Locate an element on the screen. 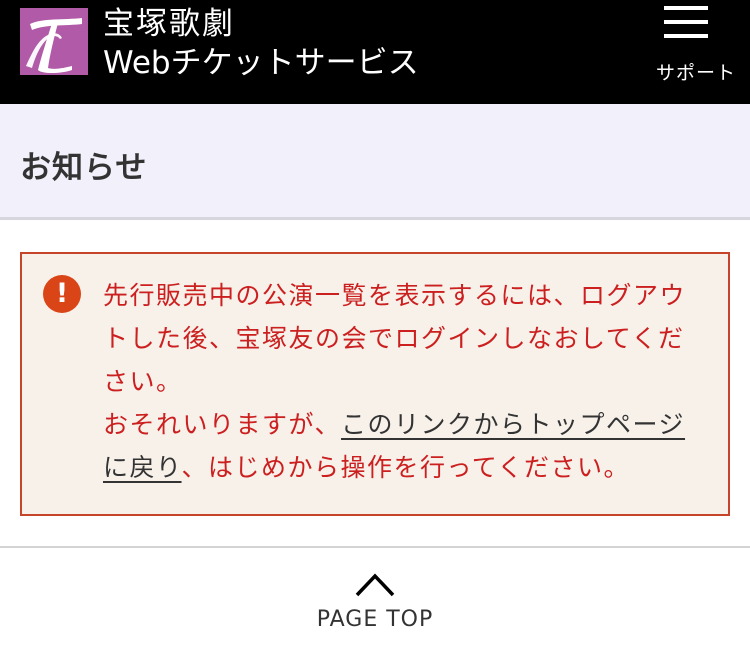 The image size is (750, 654). page-top-button: PAGE TOP is located at coordinates (375, 601).